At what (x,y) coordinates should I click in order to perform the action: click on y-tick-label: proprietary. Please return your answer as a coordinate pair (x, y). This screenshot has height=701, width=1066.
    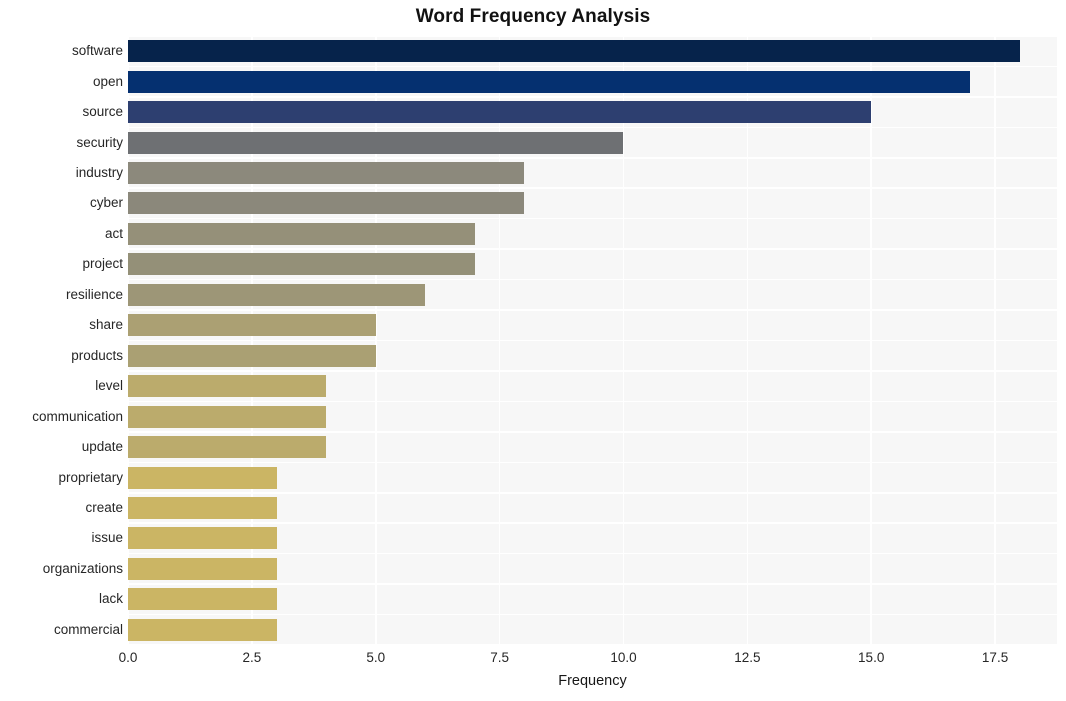
    Looking at the image, I should click on (90, 477).